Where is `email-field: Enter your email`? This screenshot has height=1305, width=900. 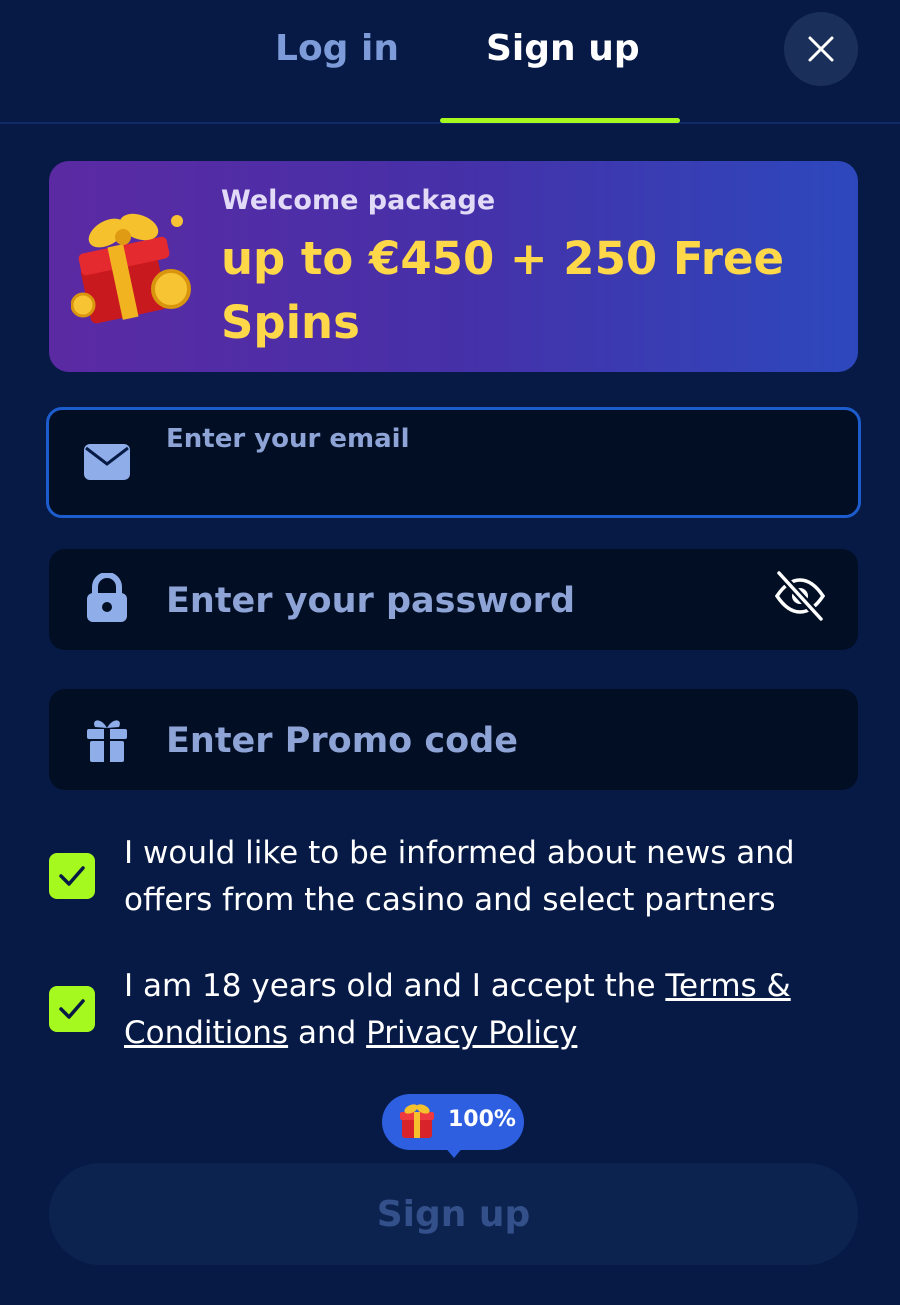
email-field: Enter your email is located at coordinates (453, 462).